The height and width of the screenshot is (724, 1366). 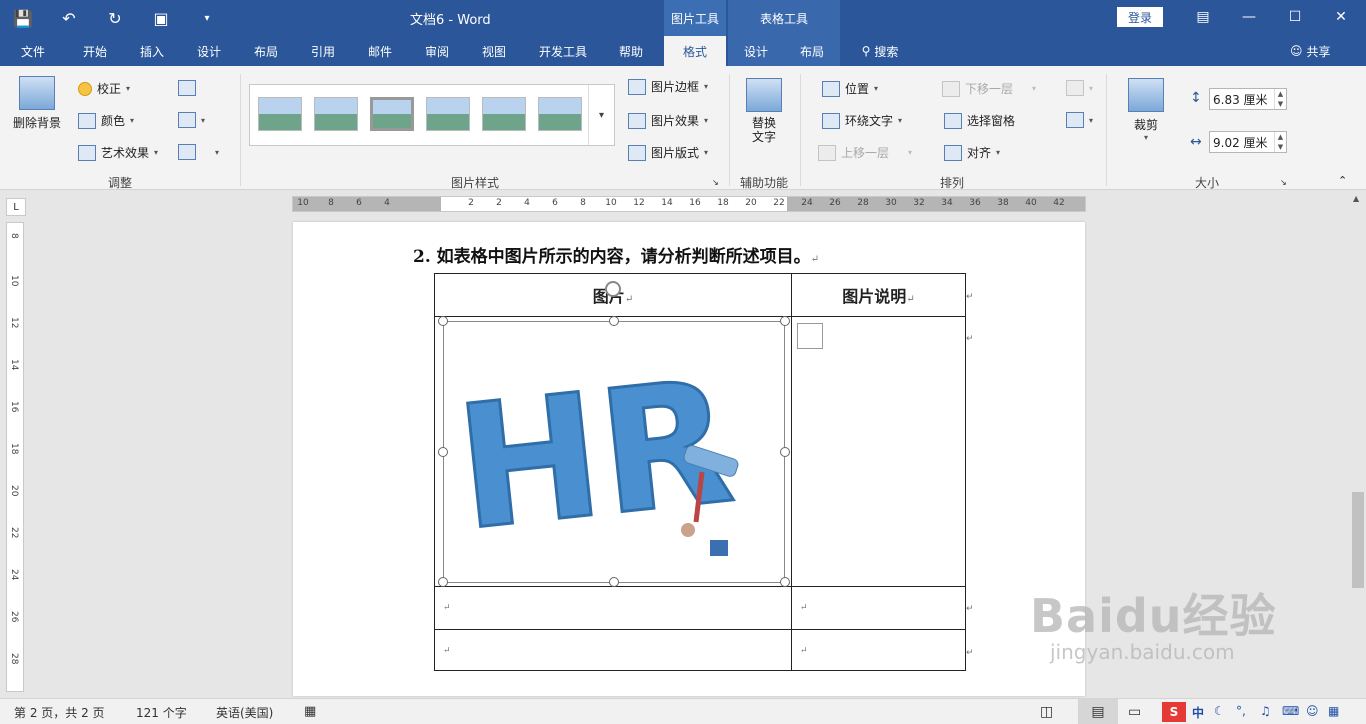 What do you see at coordinates (878, 295) in the screenshot?
I see `header-cell-description: 图片说明↵` at bounding box center [878, 295].